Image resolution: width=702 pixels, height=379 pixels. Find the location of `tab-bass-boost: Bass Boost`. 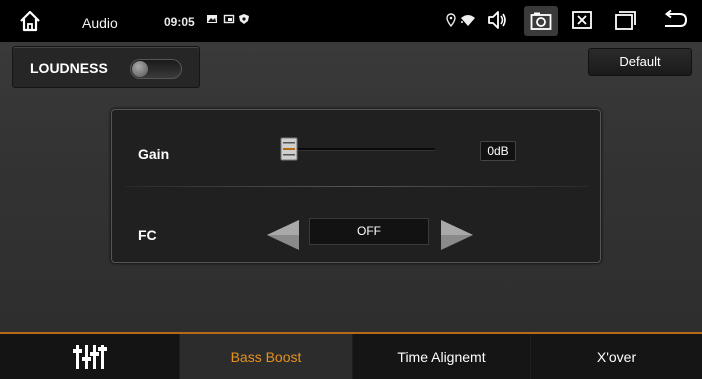

tab-bass-boost: Bass Boost is located at coordinates (266, 356).